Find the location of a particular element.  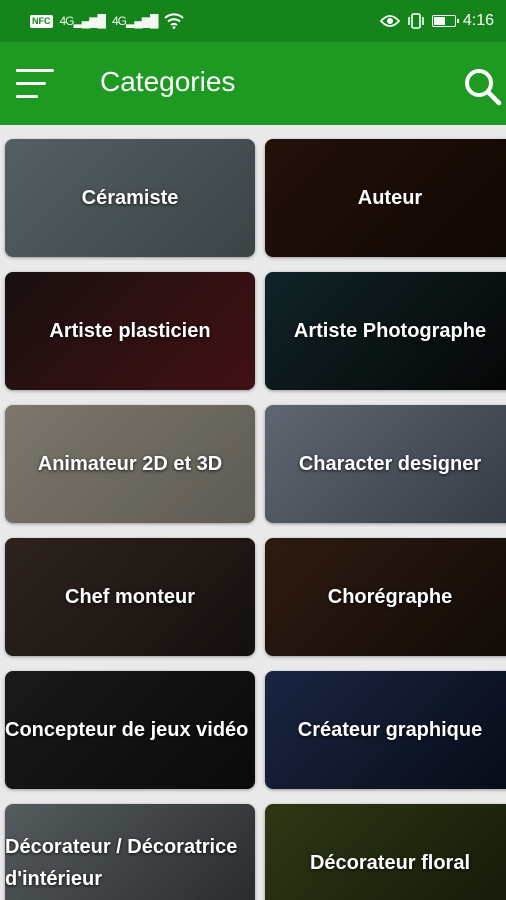

category-label: Concepteur de jeux vidéo is located at coordinates (127, 730).